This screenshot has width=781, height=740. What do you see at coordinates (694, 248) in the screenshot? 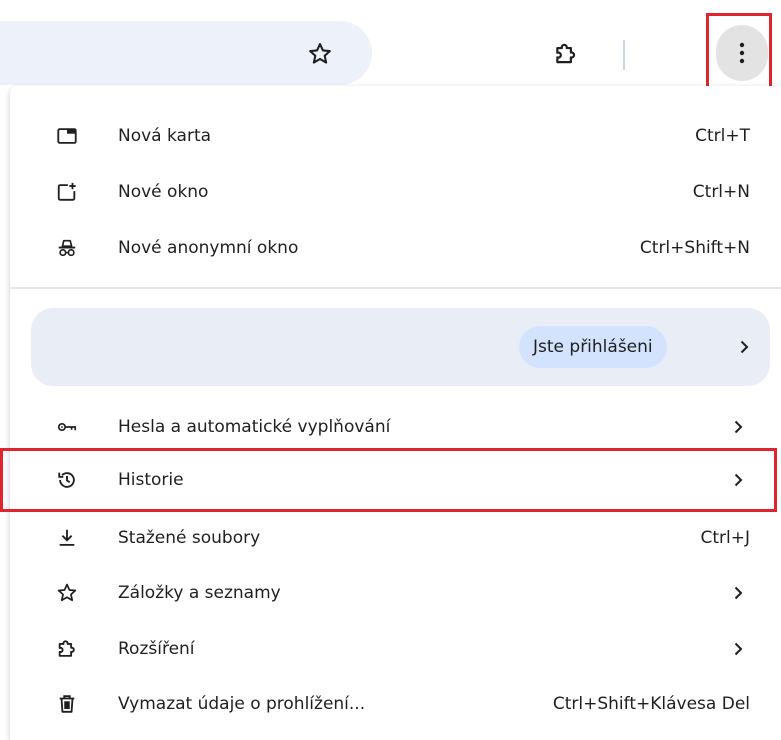
I see `menu-item-shortcut: Ctrl+Shift+N` at bounding box center [694, 248].